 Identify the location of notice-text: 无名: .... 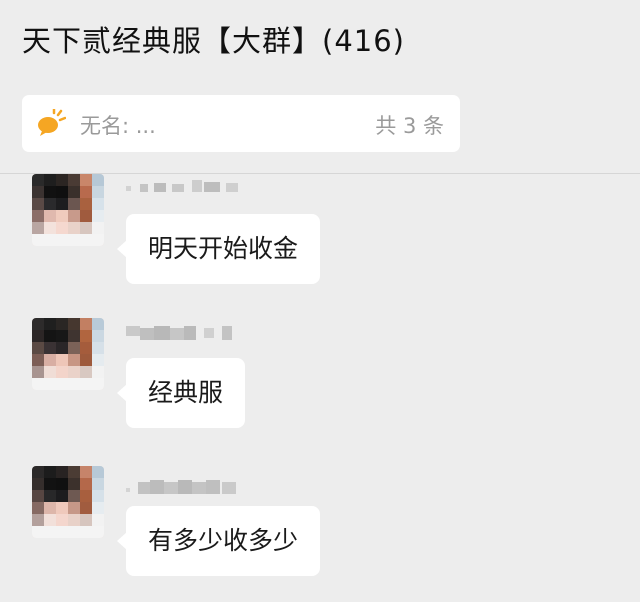
(118, 126).